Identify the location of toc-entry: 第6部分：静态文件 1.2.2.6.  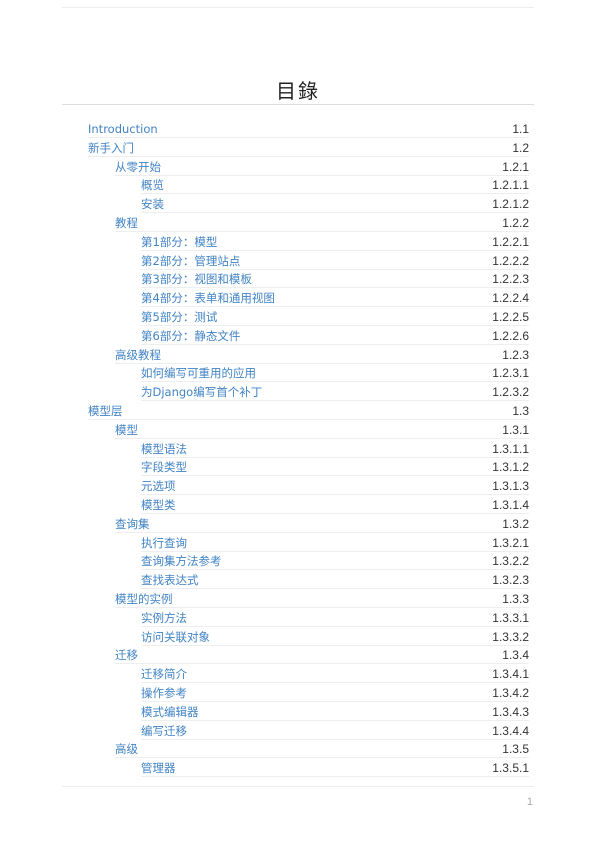
(335, 336).